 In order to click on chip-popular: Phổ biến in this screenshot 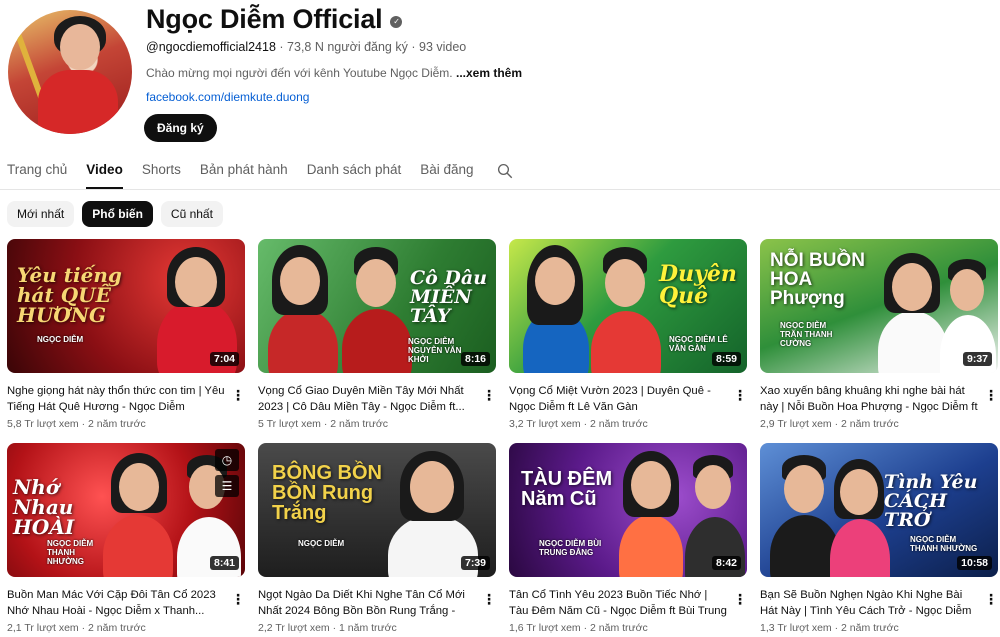, I will do `click(117, 214)`.